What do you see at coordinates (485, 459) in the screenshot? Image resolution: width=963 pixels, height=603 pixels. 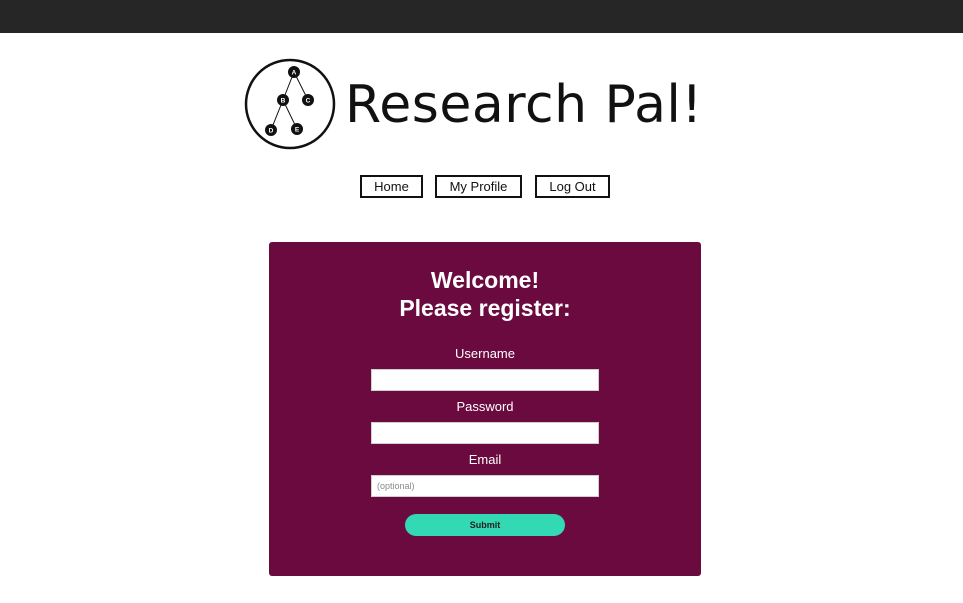 I see `email-label: Email` at bounding box center [485, 459].